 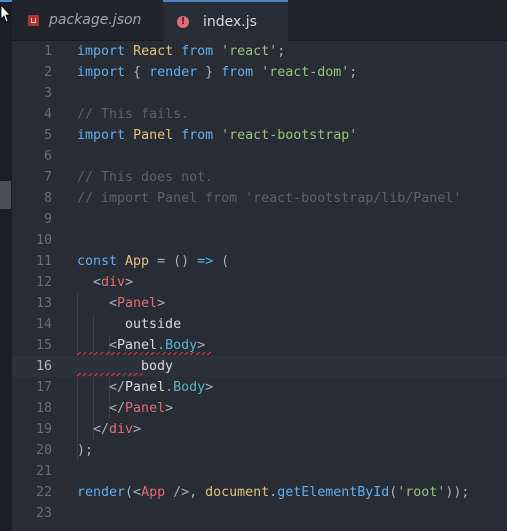 What do you see at coordinates (153, 51) in the screenshot?
I see `code-token: React` at bounding box center [153, 51].